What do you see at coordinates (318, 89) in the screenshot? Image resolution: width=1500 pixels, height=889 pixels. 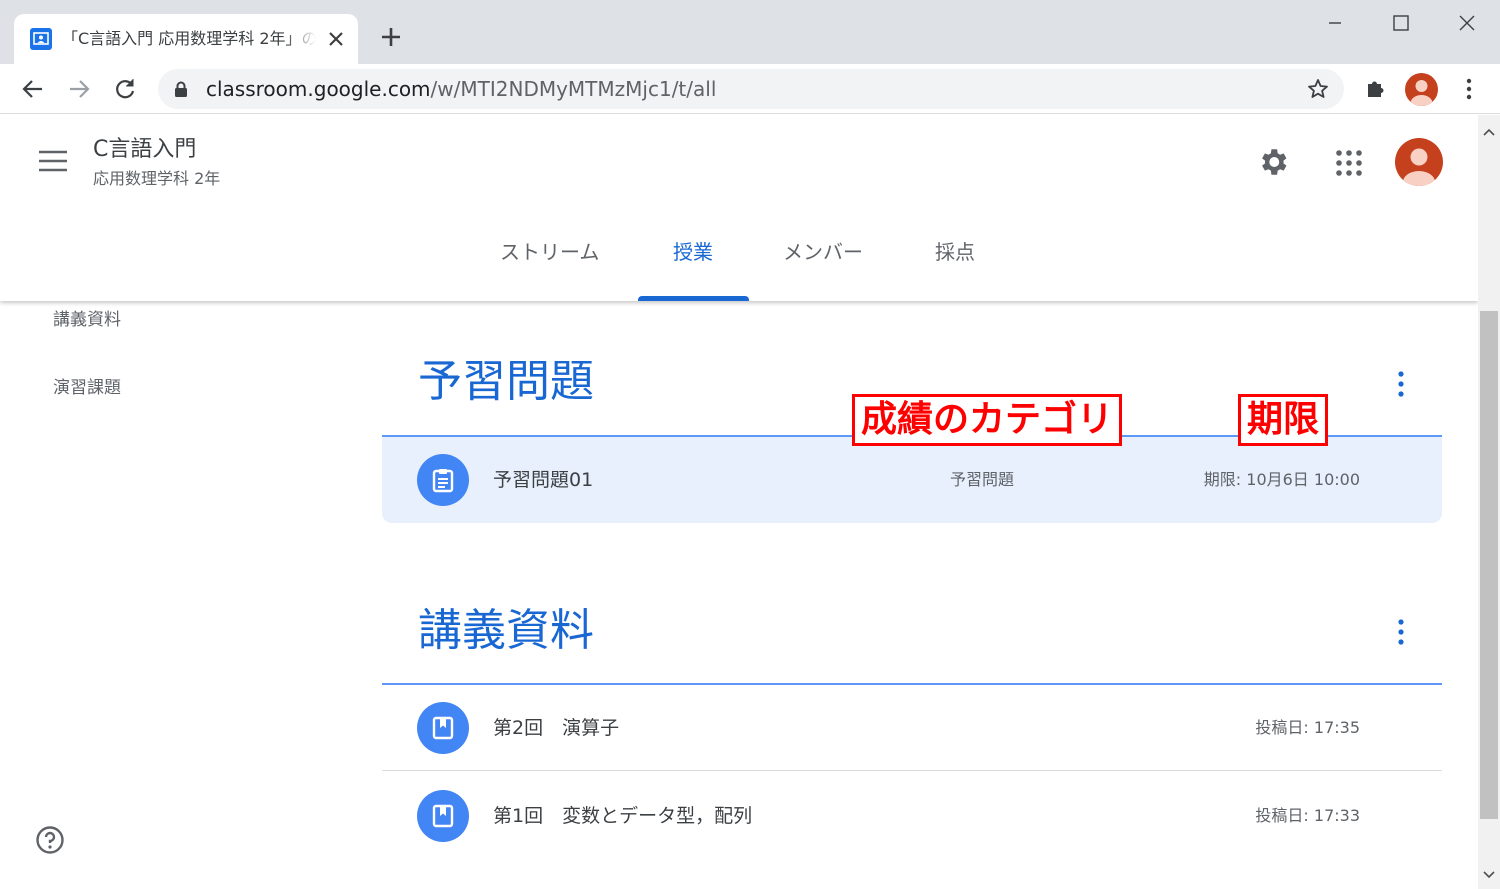 I see `url-host: classroom.google.com` at bounding box center [318, 89].